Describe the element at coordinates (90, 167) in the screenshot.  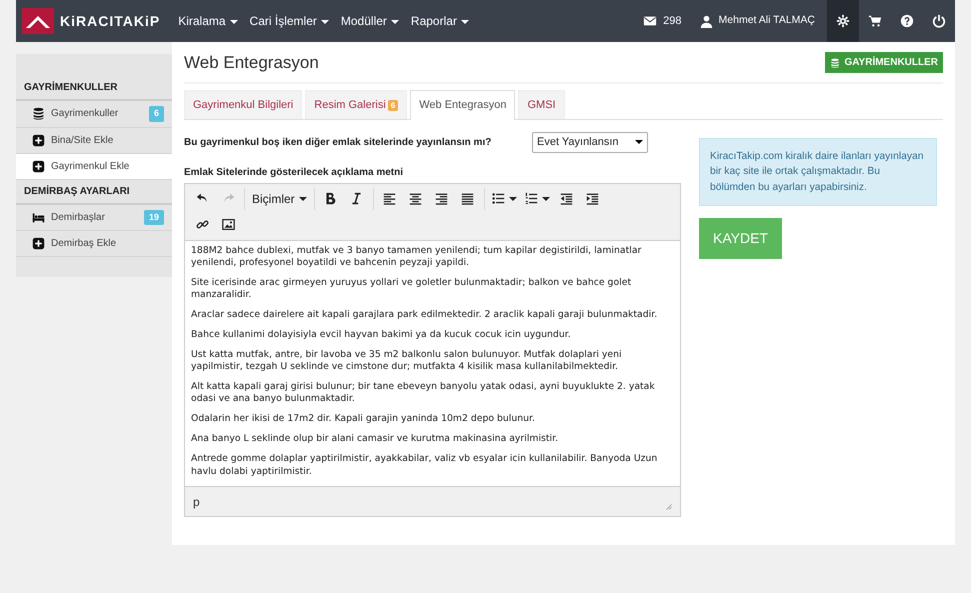
I see `sidebar-item-label: Gayrimenkul Ekle` at that location.